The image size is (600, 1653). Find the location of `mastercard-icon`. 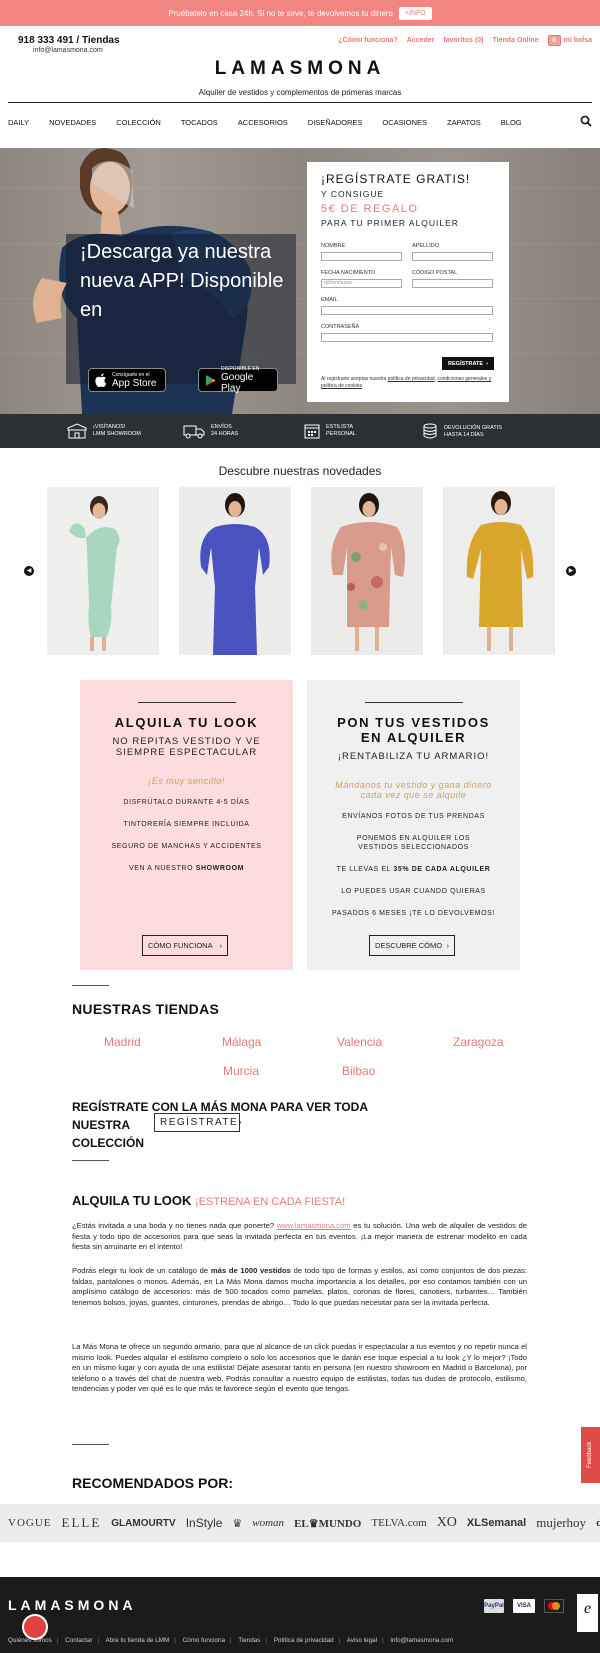

mastercard-icon is located at coordinates (554, 1606).